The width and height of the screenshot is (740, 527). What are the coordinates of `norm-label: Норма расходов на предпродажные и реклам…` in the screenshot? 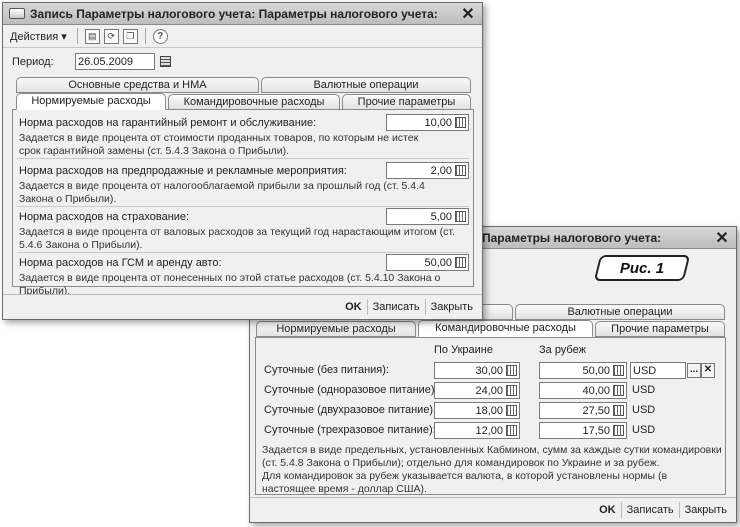 It's located at (183, 171).